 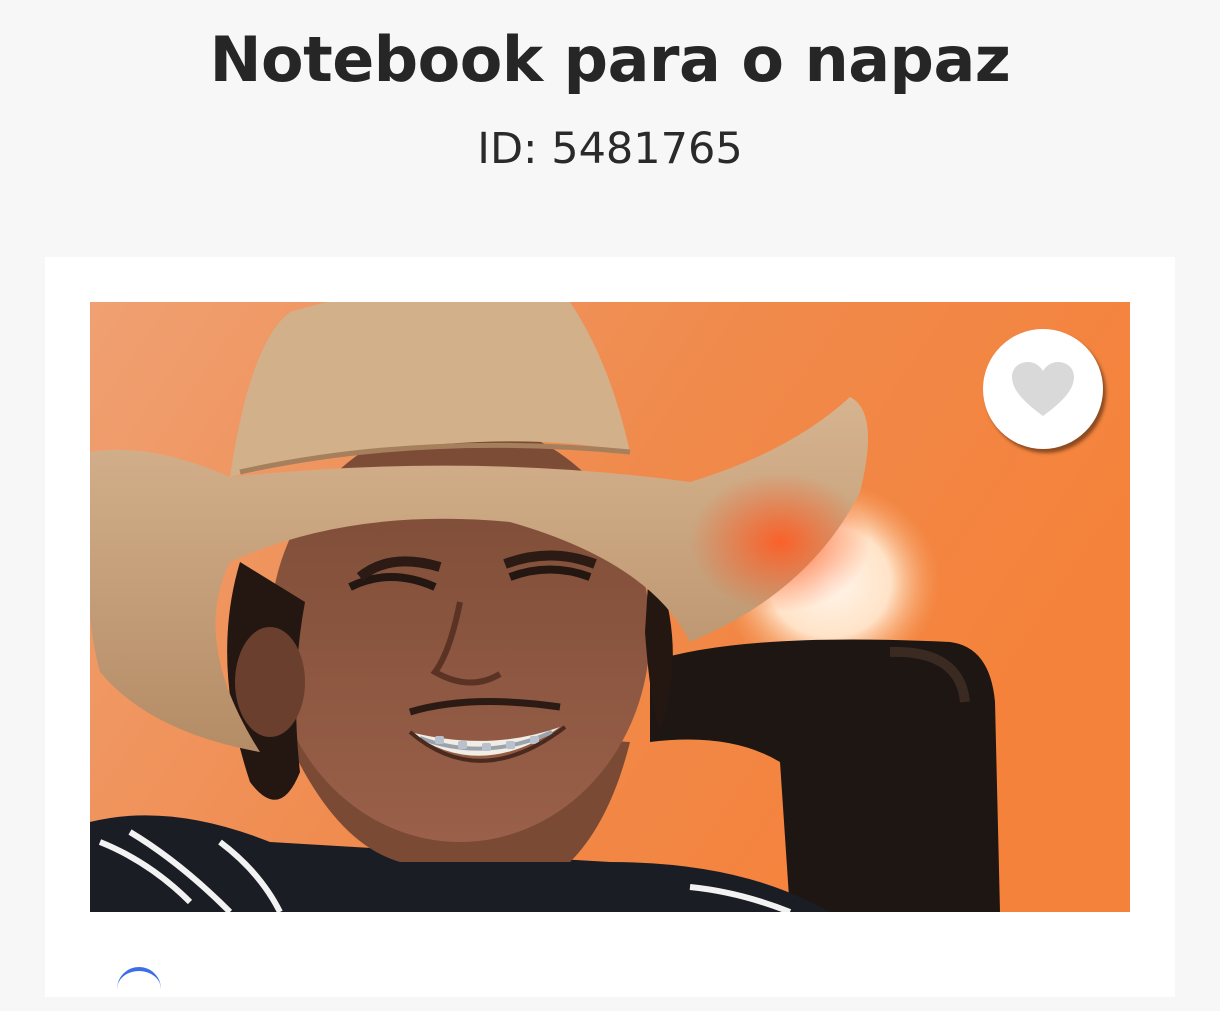 I want to click on campaign-id: ID: 5481765, so click(x=610, y=149).